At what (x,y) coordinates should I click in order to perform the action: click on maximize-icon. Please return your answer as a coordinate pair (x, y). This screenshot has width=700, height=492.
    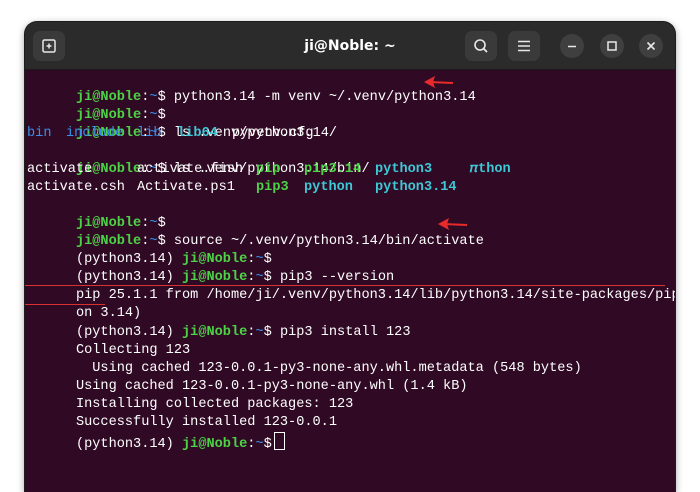
    Looking at the image, I should click on (612, 46).